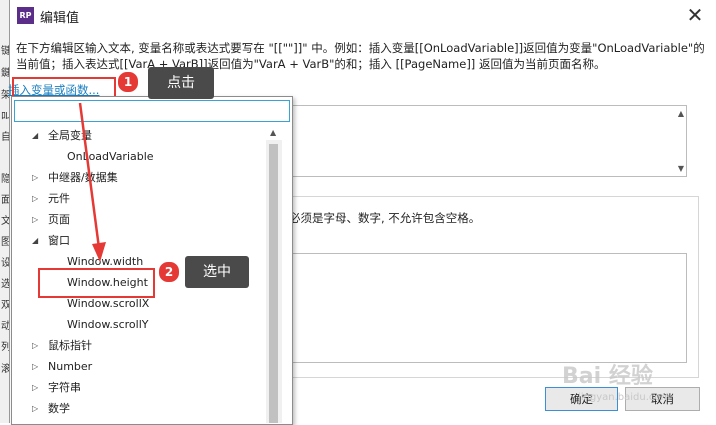 This screenshot has width=716, height=425. I want to click on watermark-text: Bai 经验, so click(607, 376).